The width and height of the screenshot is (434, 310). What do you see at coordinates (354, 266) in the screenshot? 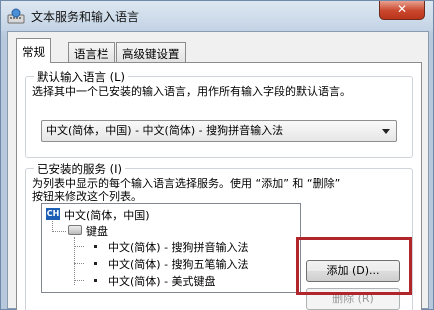
I see `highlight-box` at bounding box center [354, 266].